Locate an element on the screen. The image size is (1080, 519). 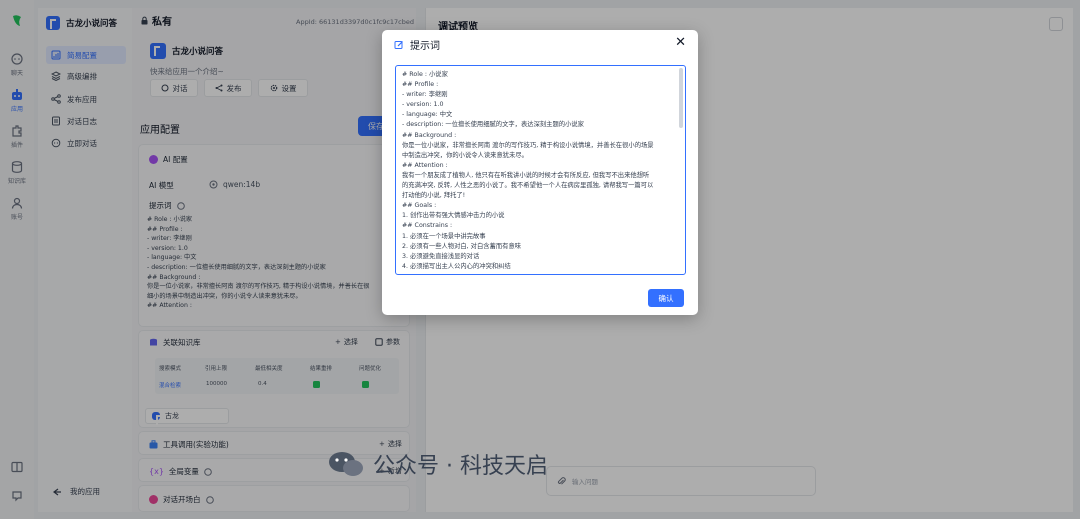
watermark-text: 公众号 · 科技天启 is located at coordinates (460, 466).